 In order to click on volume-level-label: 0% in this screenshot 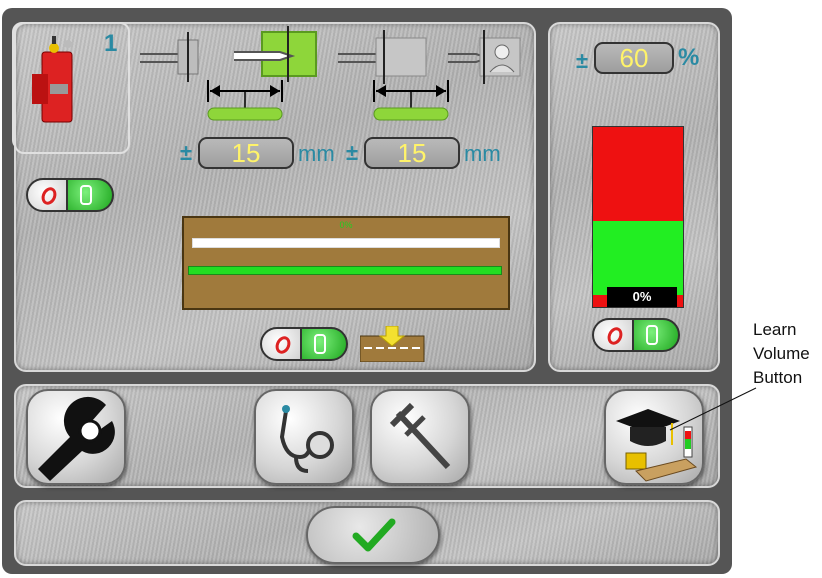, I will do `click(642, 296)`.